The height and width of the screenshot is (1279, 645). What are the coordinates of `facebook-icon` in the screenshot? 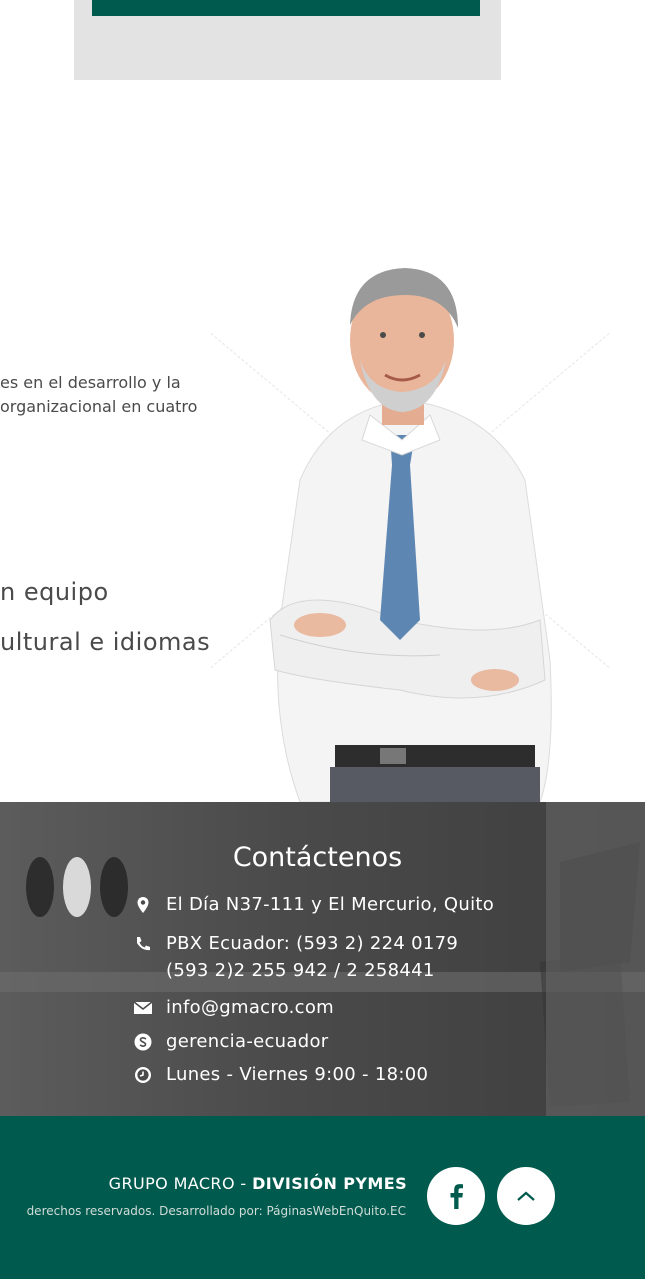 It's located at (456, 1196).